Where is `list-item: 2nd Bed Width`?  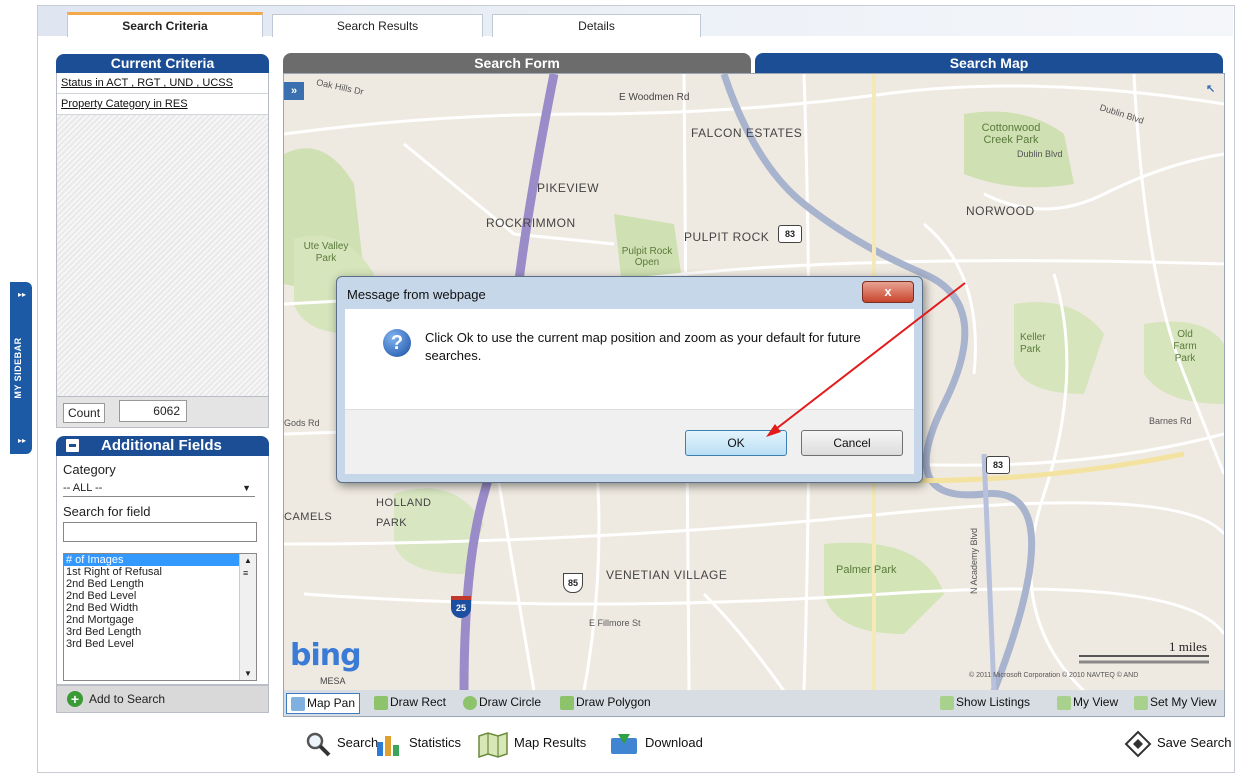
list-item: 2nd Bed Width is located at coordinates (160, 608).